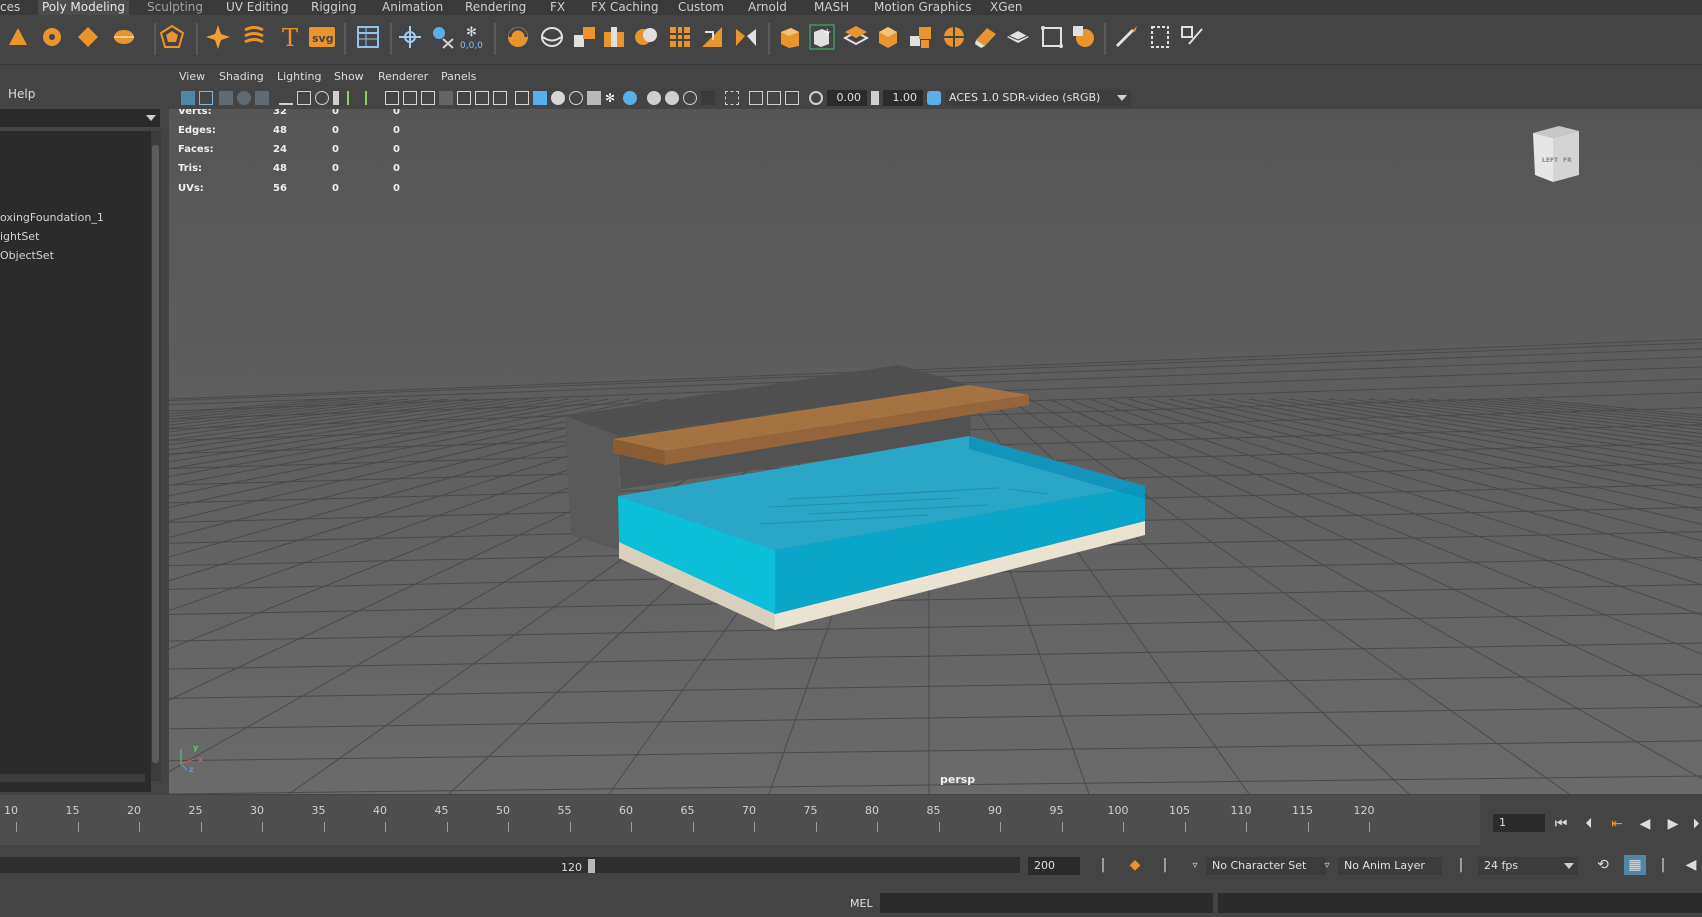 The image size is (1702, 917). I want to click on combine-icon, so click(518, 37).